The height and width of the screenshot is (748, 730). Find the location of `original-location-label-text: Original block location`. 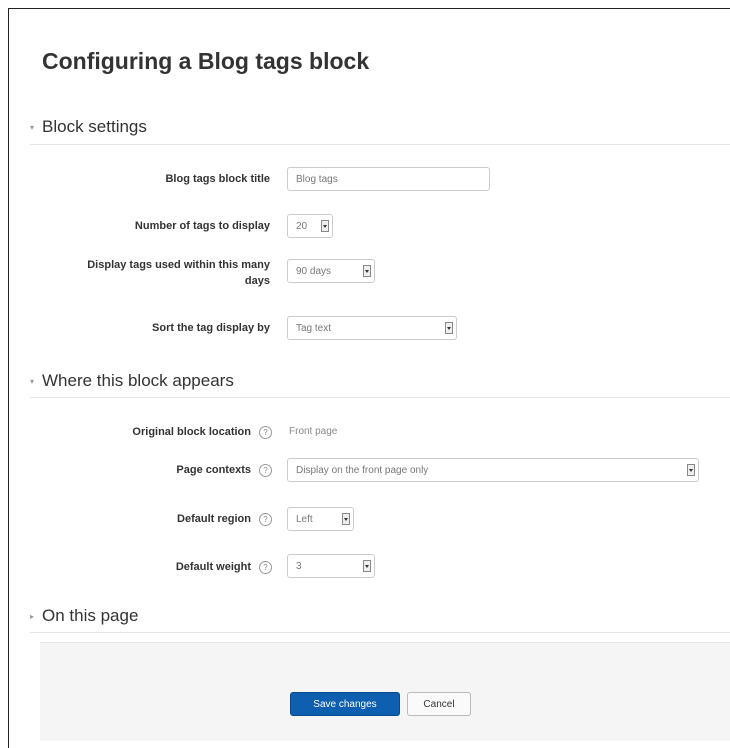

original-location-label-text: Original block location is located at coordinates (191, 432).